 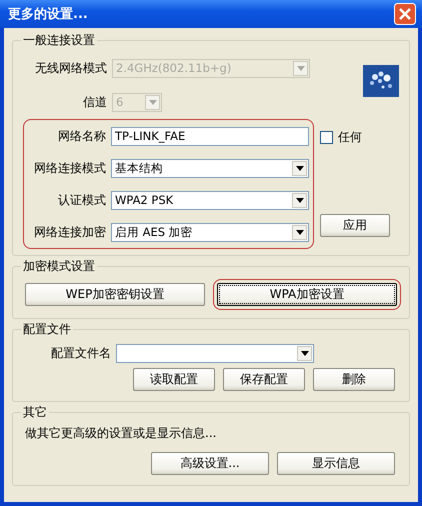 I want to click on group-title: 一般连接设置, so click(x=59, y=40).